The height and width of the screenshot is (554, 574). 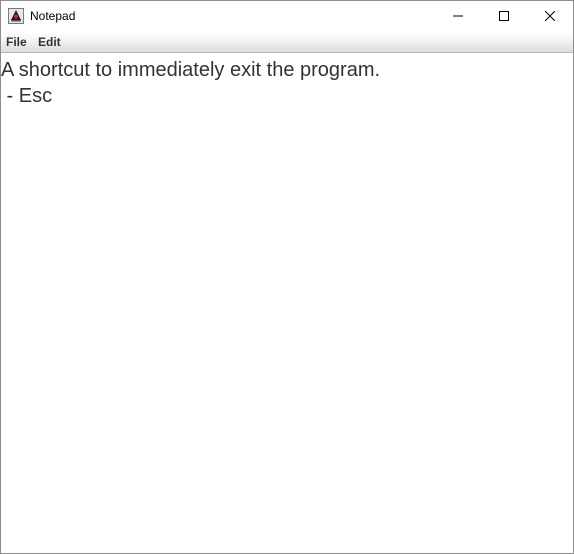 What do you see at coordinates (53, 16) in the screenshot?
I see `window-title: Notepad` at bounding box center [53, 16].